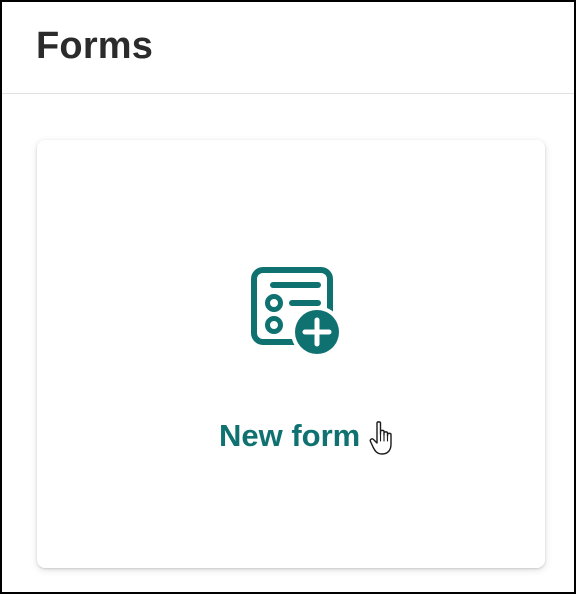 This screenshot has height=594, width=576. I want to click on page-title: Forms, so click(95, 46).